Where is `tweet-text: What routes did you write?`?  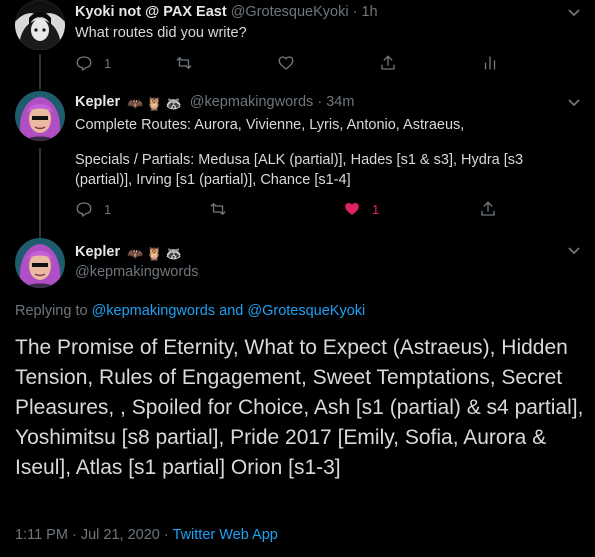 tweet-text: What routes did you write? is located at coordinates (161, 33).